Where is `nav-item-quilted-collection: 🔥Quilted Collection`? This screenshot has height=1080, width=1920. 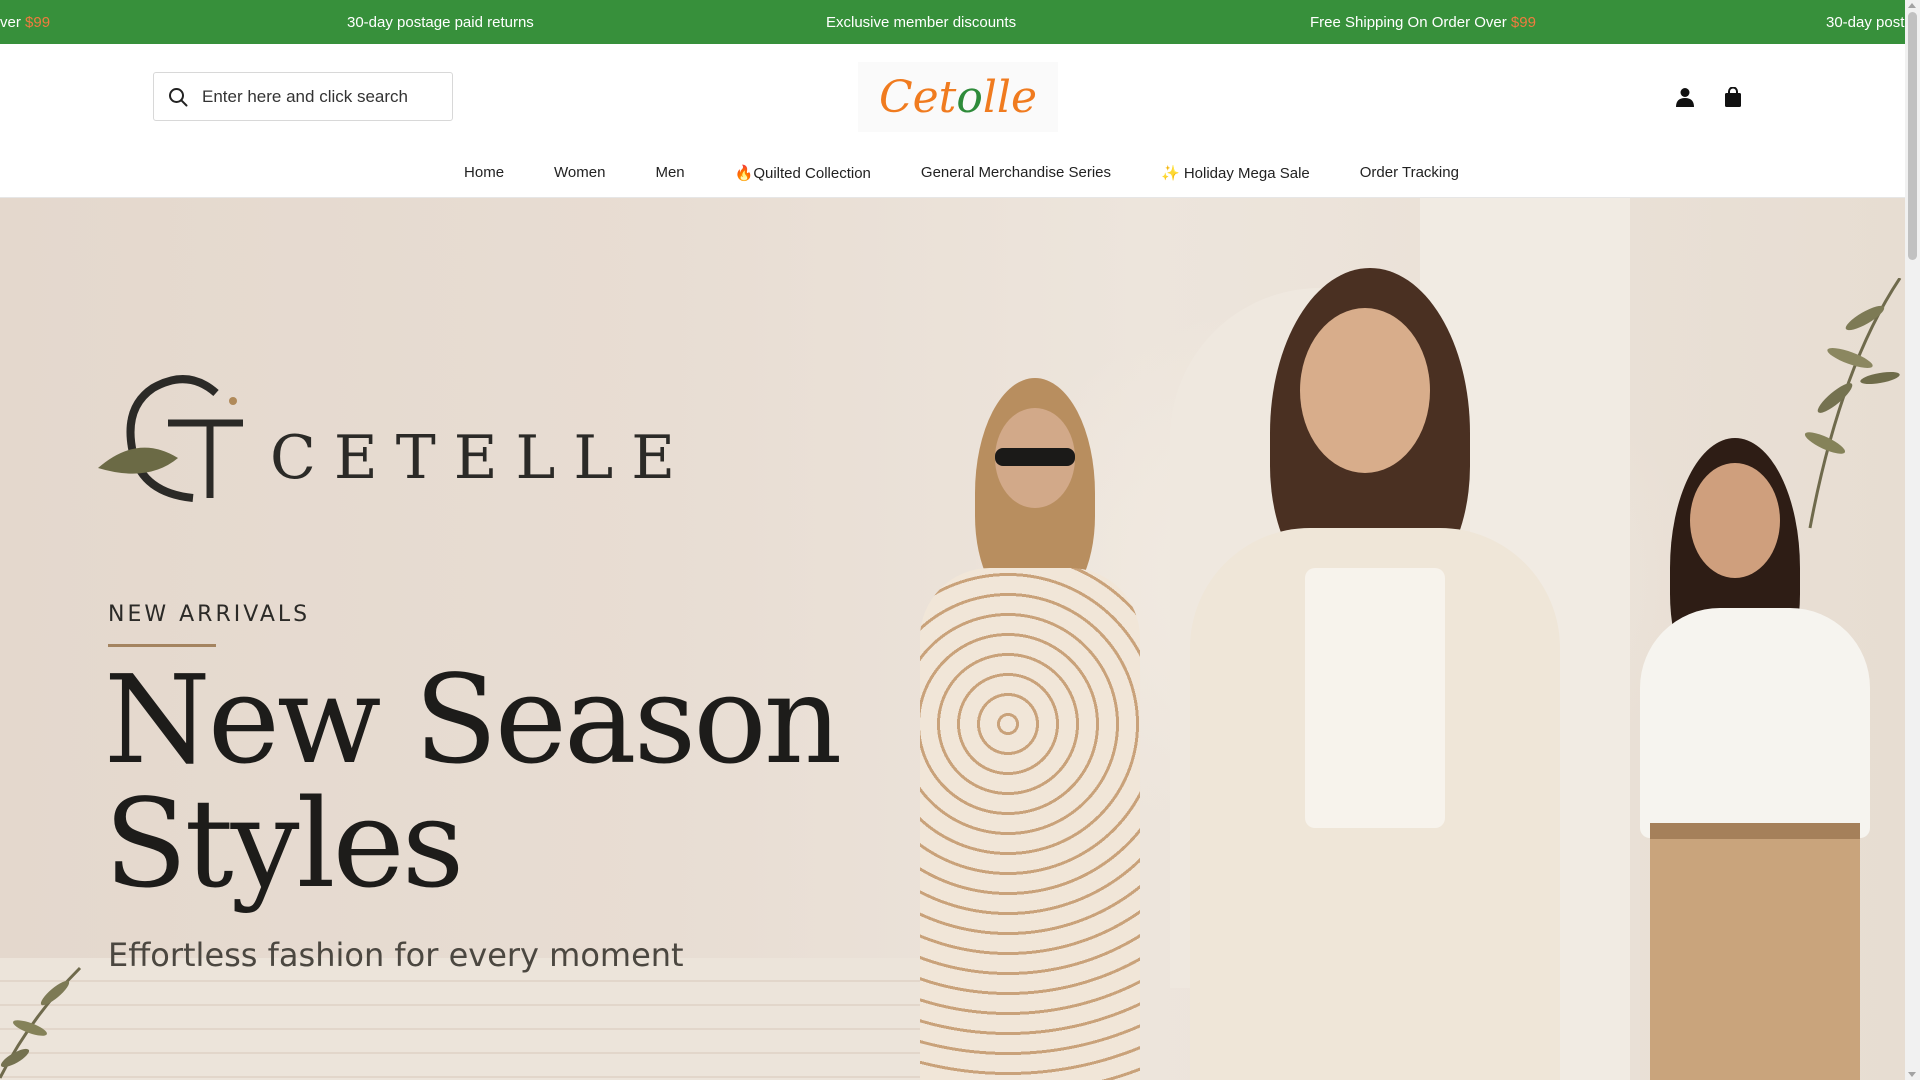 nav-item-quilted-collection: 🔥Quilted Collection is located at coordinates (803, 176).